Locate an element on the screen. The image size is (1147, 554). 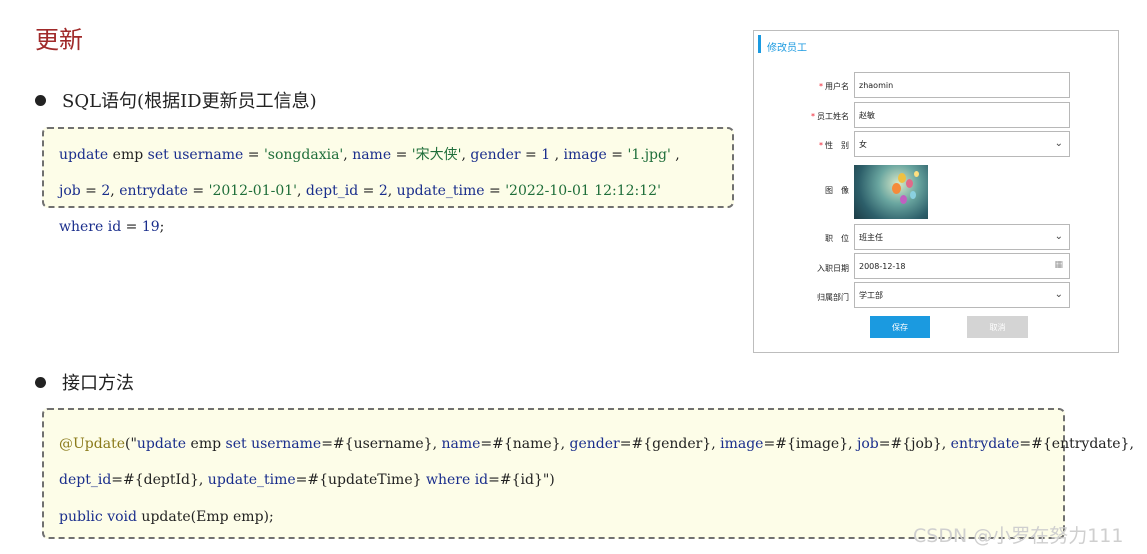
position-label: 职 位 is located at coordinates (837, 238).